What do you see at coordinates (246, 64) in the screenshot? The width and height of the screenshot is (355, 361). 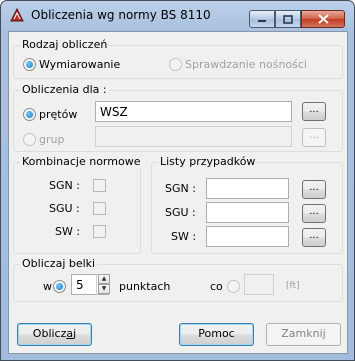 I see `capacity-check-label: Sprawdzanie nośności` at bounding box center [246, 64].